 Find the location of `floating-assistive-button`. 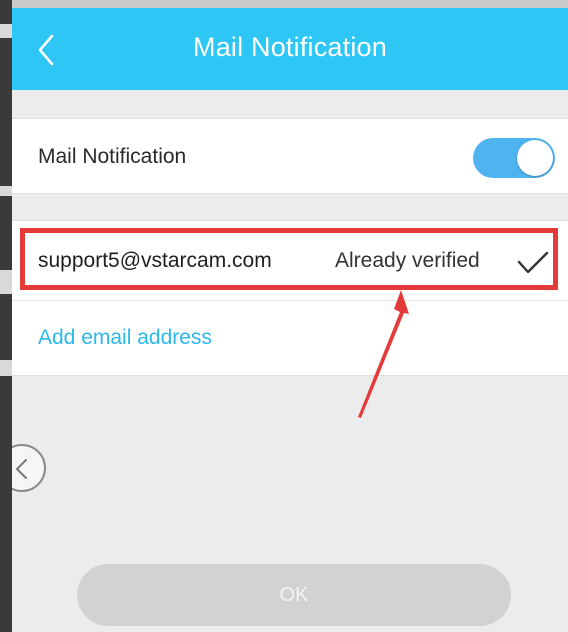

floating-assistive-button is located at coordinates (29, 468).